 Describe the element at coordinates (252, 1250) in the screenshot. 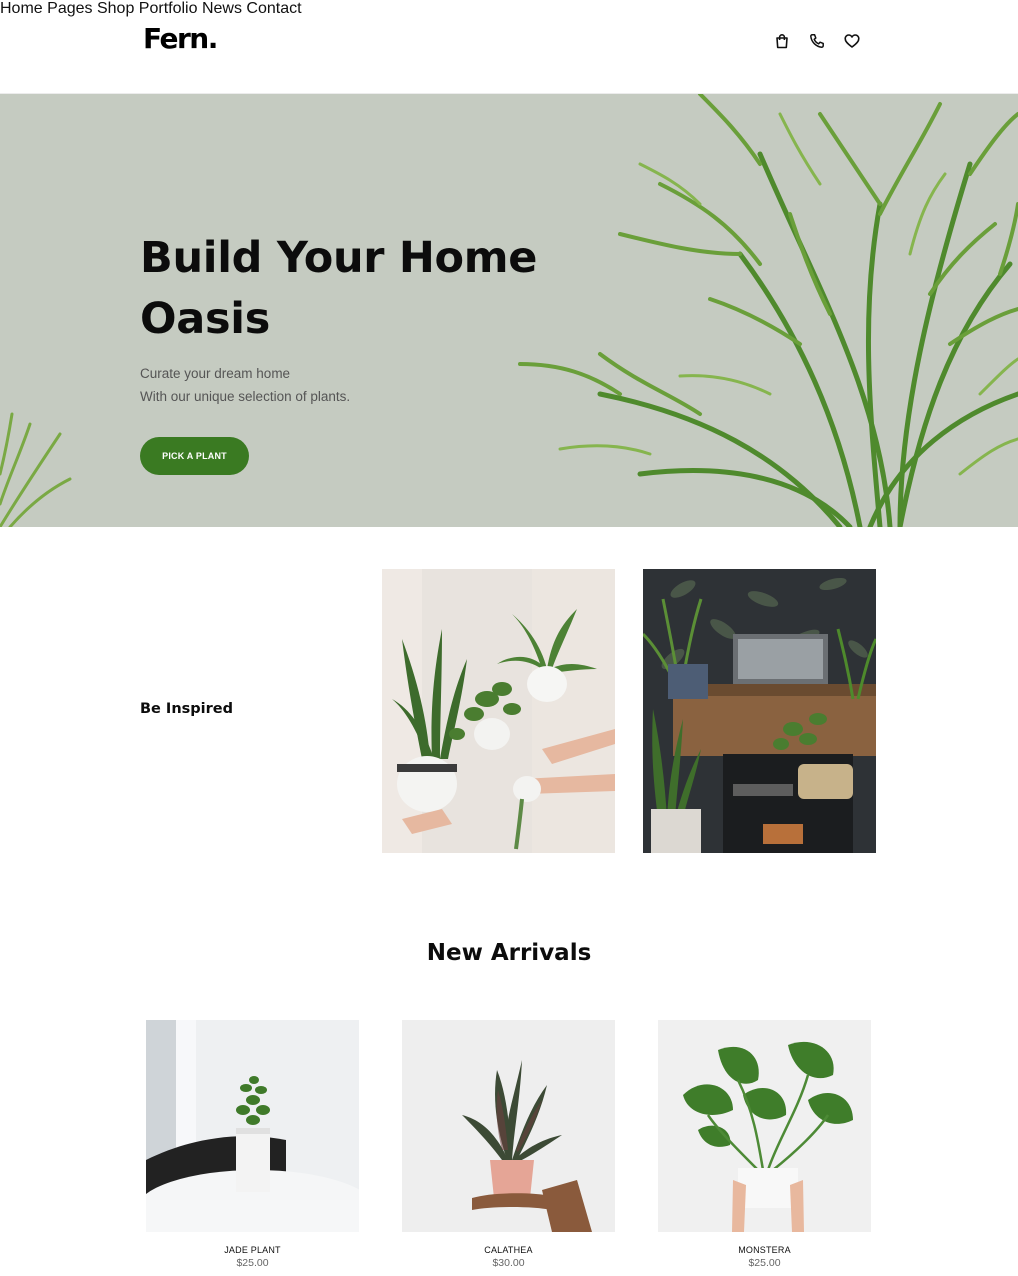

I see `product-name: JADE PLANT` at that location.